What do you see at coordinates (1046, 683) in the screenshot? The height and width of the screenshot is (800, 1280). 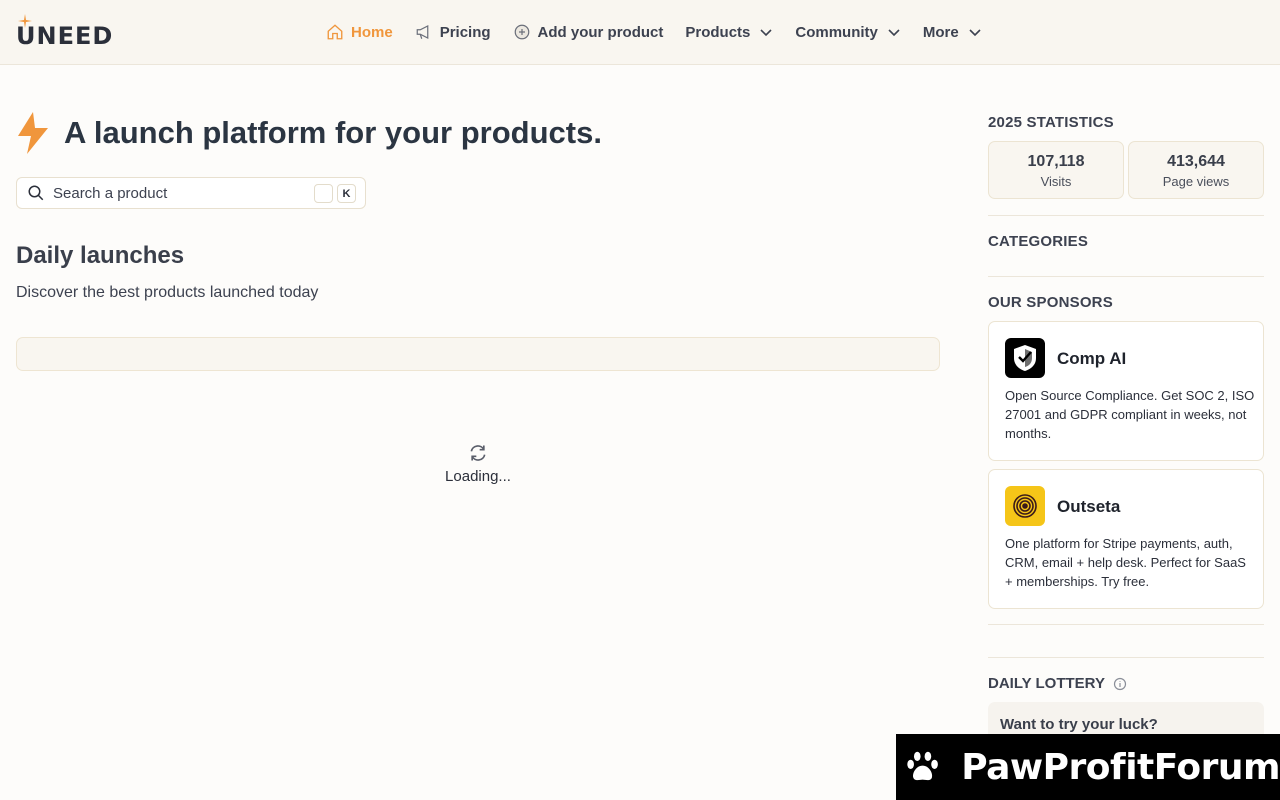 I see `lottery-title-text: DAILY LOTTERY` at bounding box center [1046, 683].